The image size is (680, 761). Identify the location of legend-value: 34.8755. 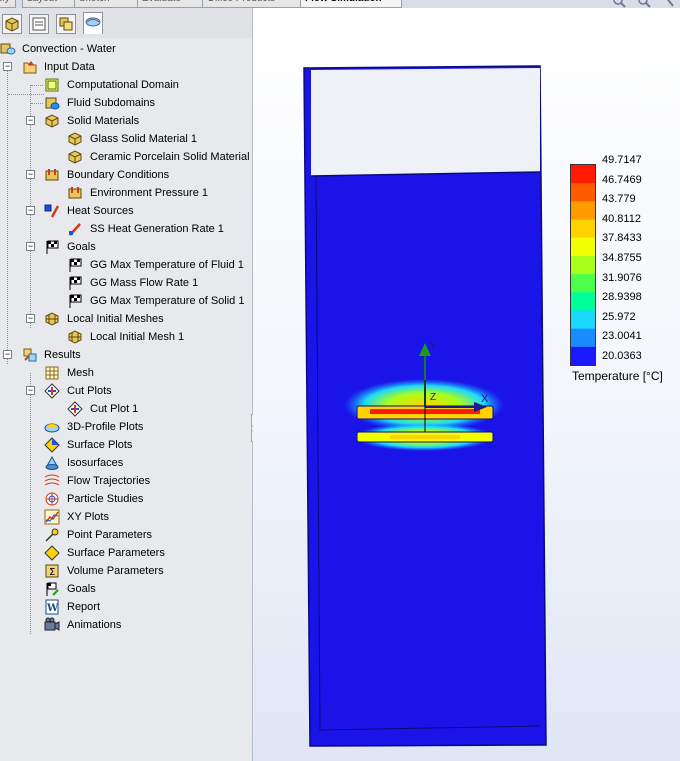
(622, 258).